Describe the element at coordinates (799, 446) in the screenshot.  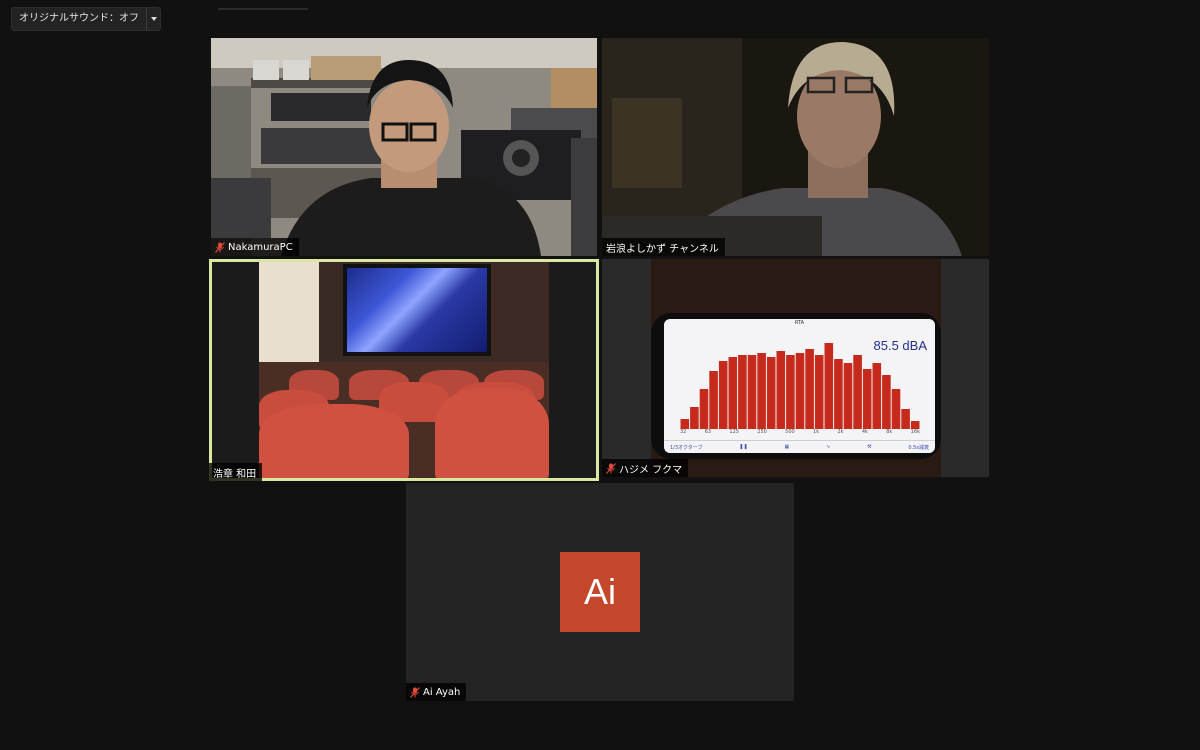
I see `rta-footer: 1/3オクターブ ❚❚ ▦ ∿ ⚒ 0.5s減衰` at that location.